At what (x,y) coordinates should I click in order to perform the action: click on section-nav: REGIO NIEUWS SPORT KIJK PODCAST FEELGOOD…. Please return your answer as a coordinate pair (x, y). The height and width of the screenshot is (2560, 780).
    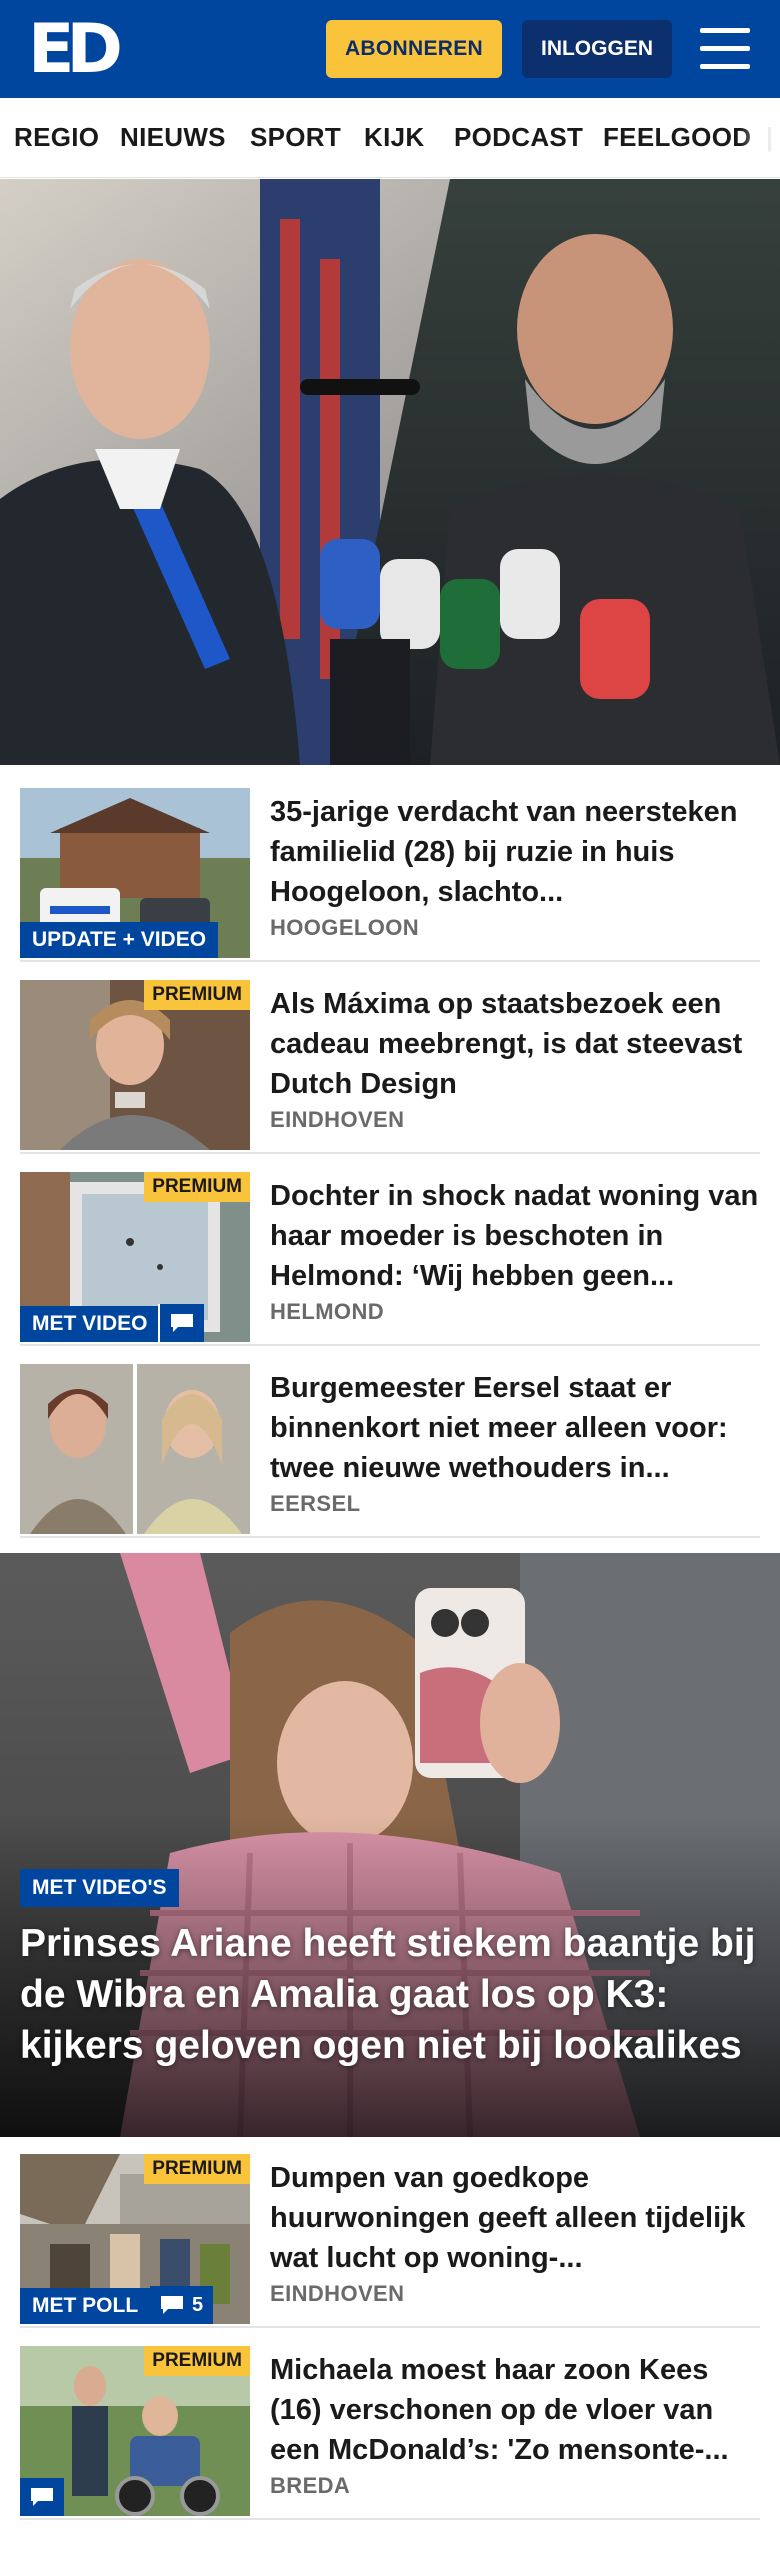
    Looking at the image, I should click on (390, 138).